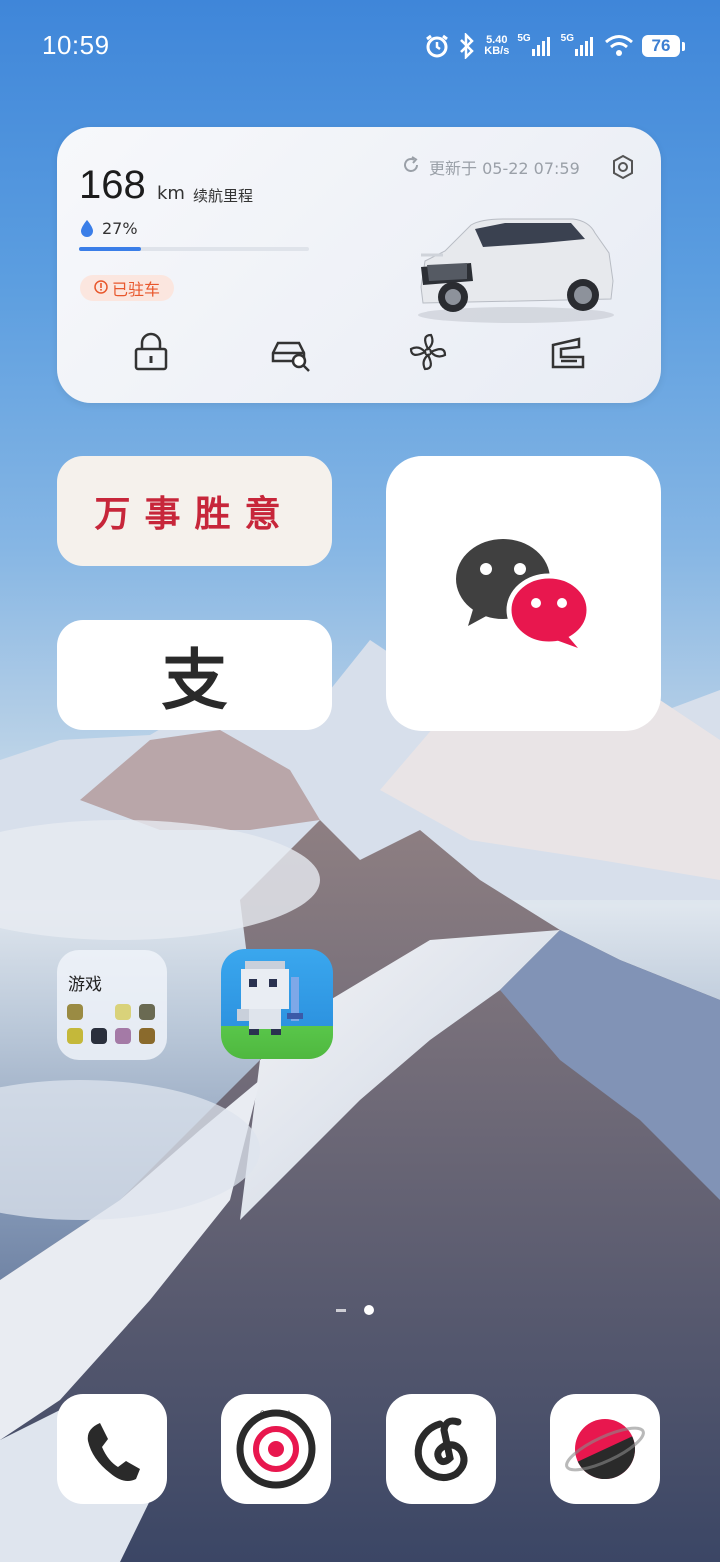 This screenshot has width=720, height=1562. I want to click on battery-icon: 76, so click(663, 46).